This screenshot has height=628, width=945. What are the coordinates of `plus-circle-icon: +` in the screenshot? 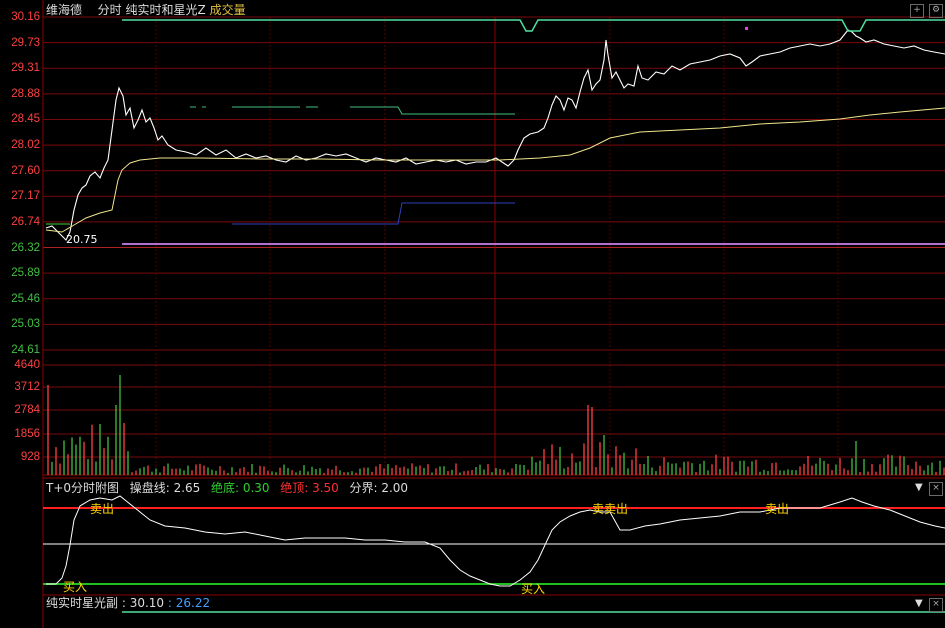 It's located at (917, 11).